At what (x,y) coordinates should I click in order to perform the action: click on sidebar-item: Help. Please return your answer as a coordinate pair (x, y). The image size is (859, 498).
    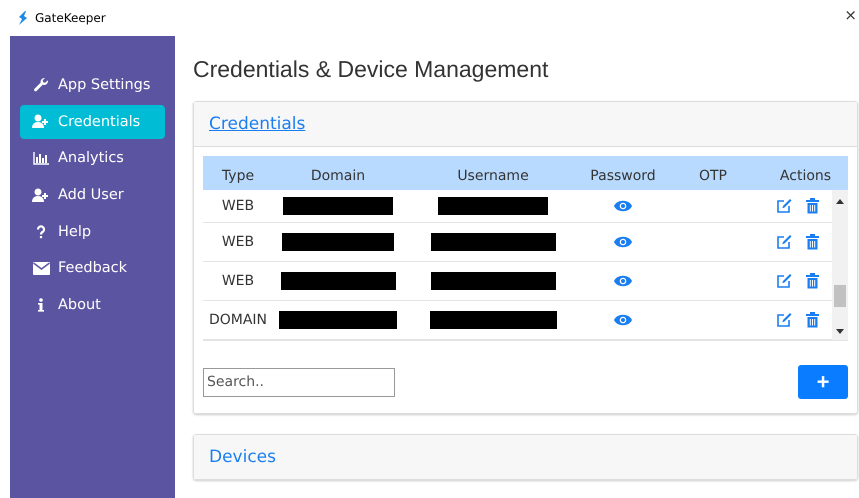
    Looking at the image, I should click on (92, 231).